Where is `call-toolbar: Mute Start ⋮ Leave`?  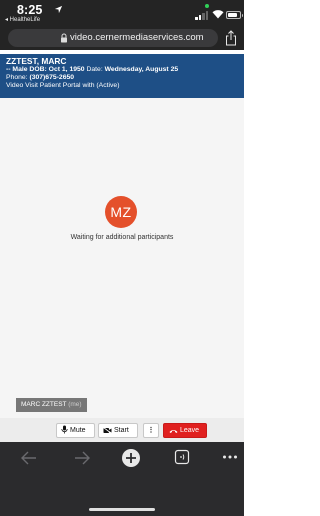 call-toolbar: Mute Start ⋮ Leave is located at coordinates (122, 430).